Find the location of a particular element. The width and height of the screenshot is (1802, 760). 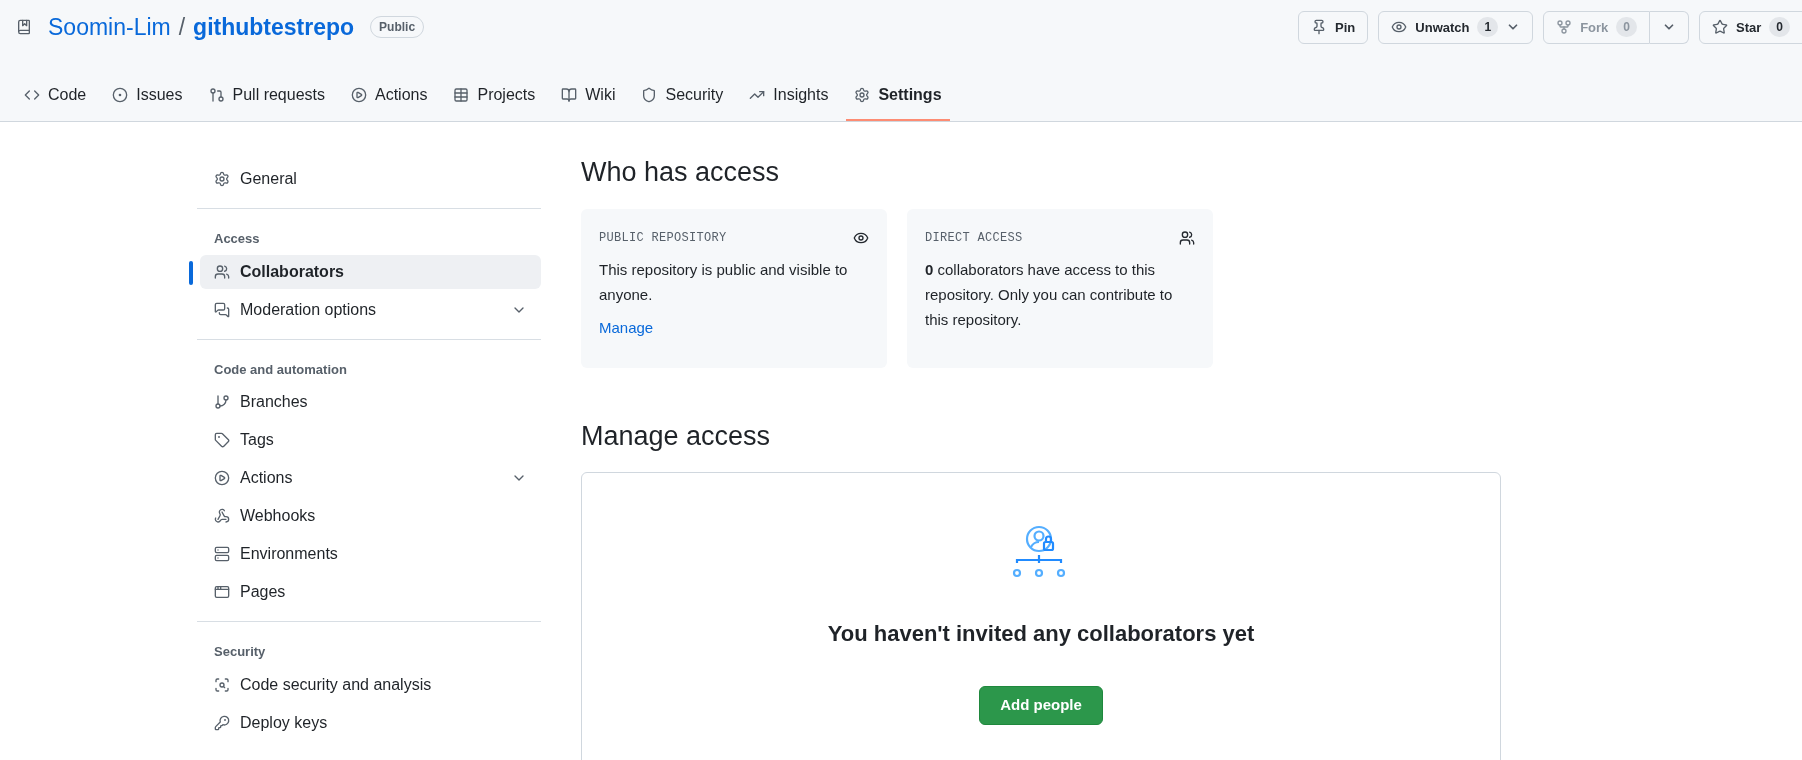

branch-icon is located at coordinates (222, 402).